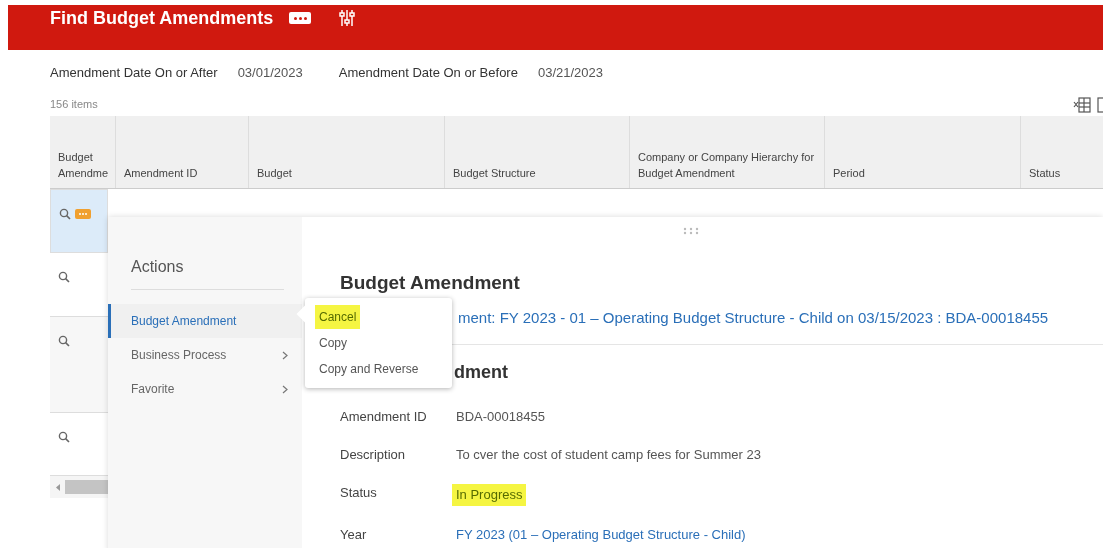 Image resolution: width=1103 pixels, height=548 pixels. I want to click on field-label: Amendment ID, so click(384, 416).